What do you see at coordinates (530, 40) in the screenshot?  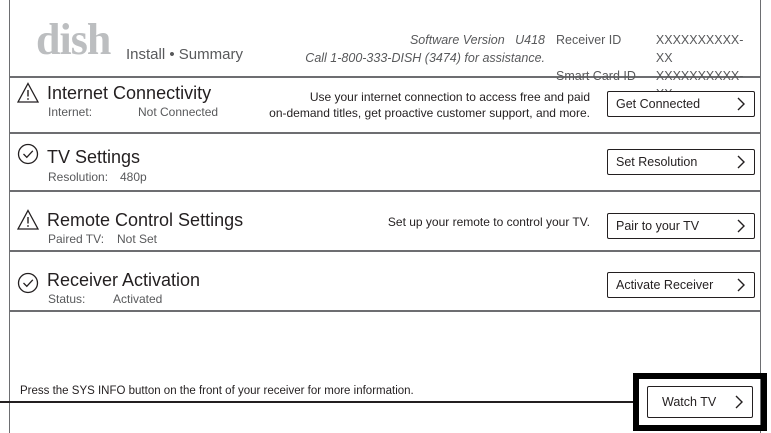 I see `software-version-value: U418` at bounding box center [530, 40].